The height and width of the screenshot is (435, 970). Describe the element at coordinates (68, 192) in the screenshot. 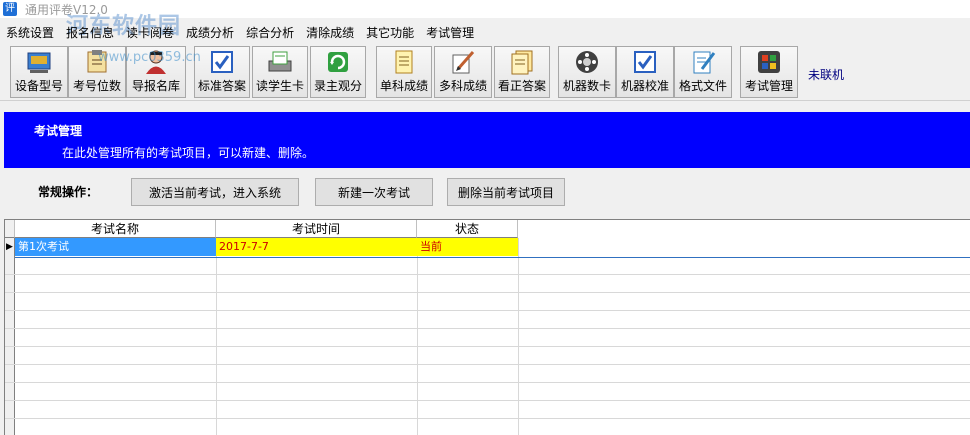

I see `operations-label: 常规操作：` at that location.